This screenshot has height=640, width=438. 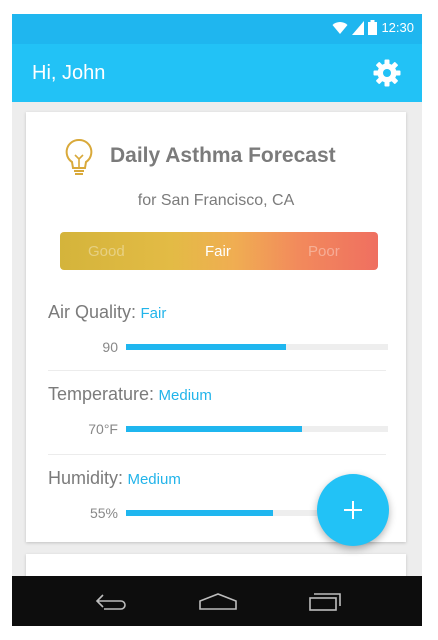 I want to click on greeting-title: Hi, John, so click(x=69, y=73).